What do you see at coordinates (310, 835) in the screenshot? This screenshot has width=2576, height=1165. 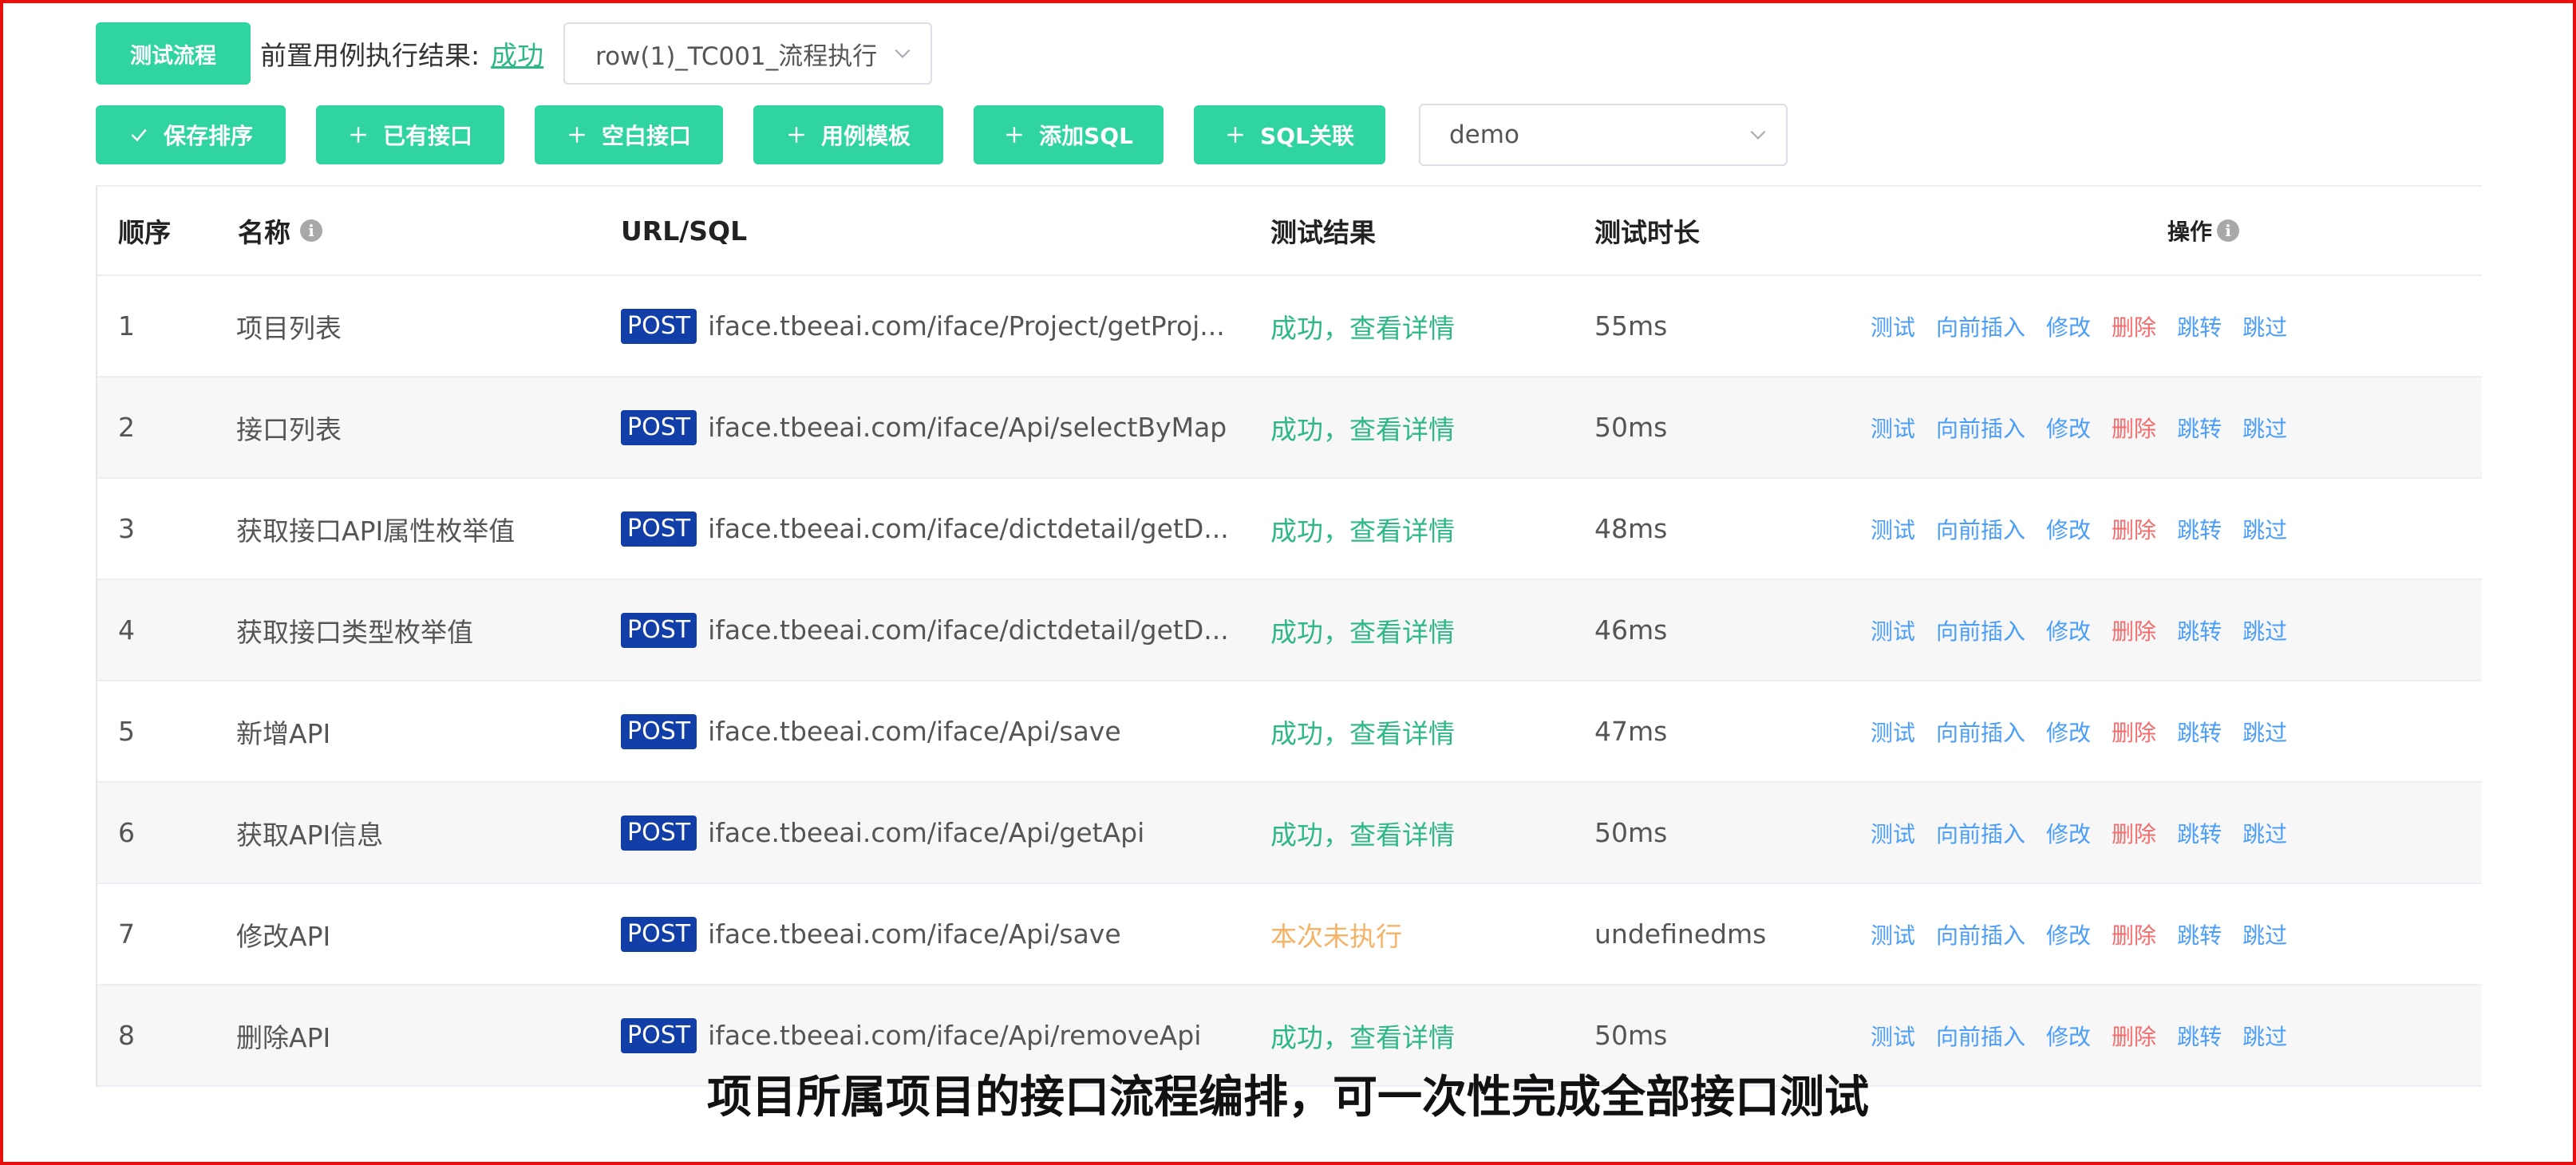 I see `row-name: 获取API信息` at bounding box center [310, 835].